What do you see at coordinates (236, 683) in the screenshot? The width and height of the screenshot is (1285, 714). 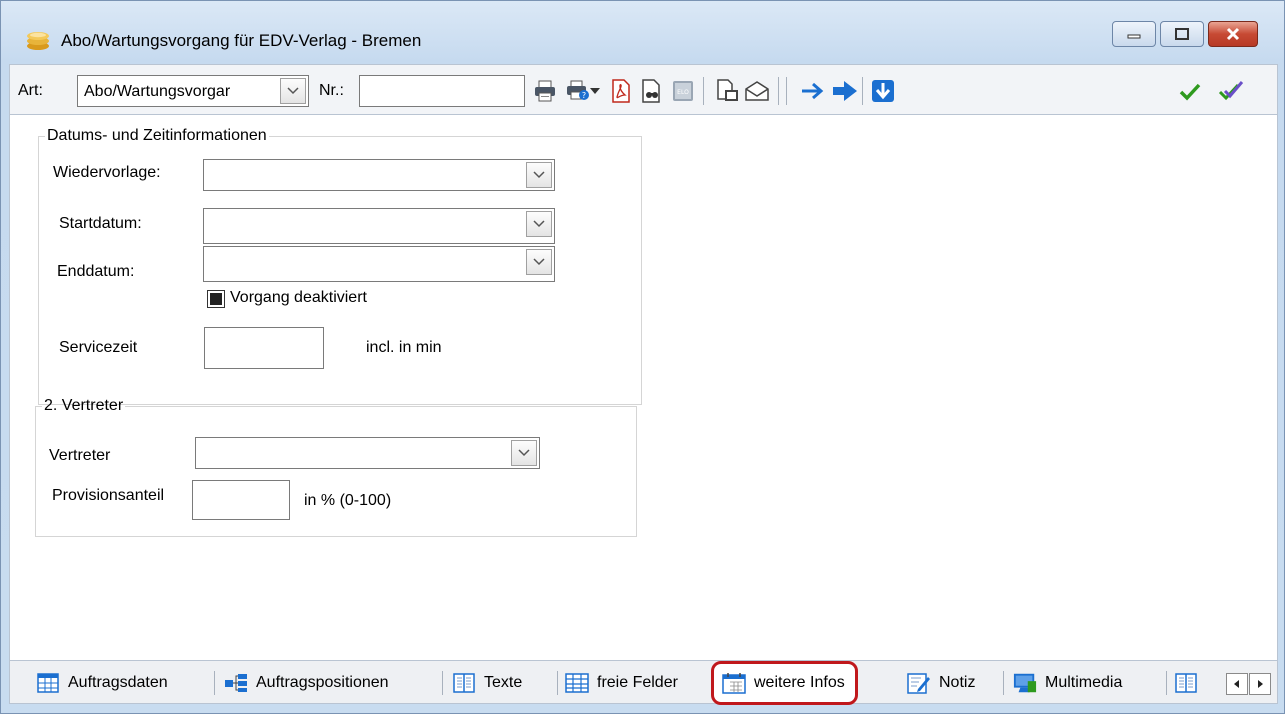 I see `hierarchy-icon` at bounding box center [236, 683].